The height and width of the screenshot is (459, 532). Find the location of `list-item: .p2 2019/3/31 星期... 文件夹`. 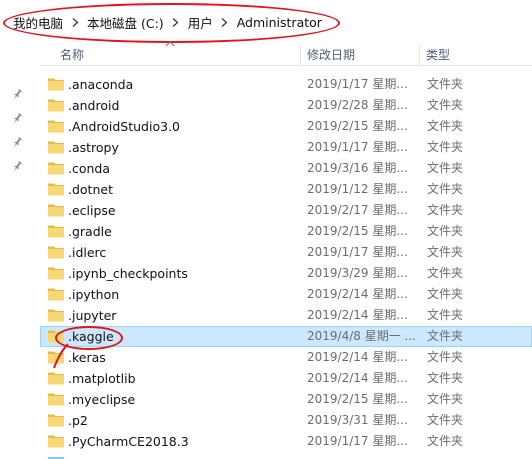

list-item: .p2 2019/3/31 星期... 文件夹 is located at coordinates (286, 420).